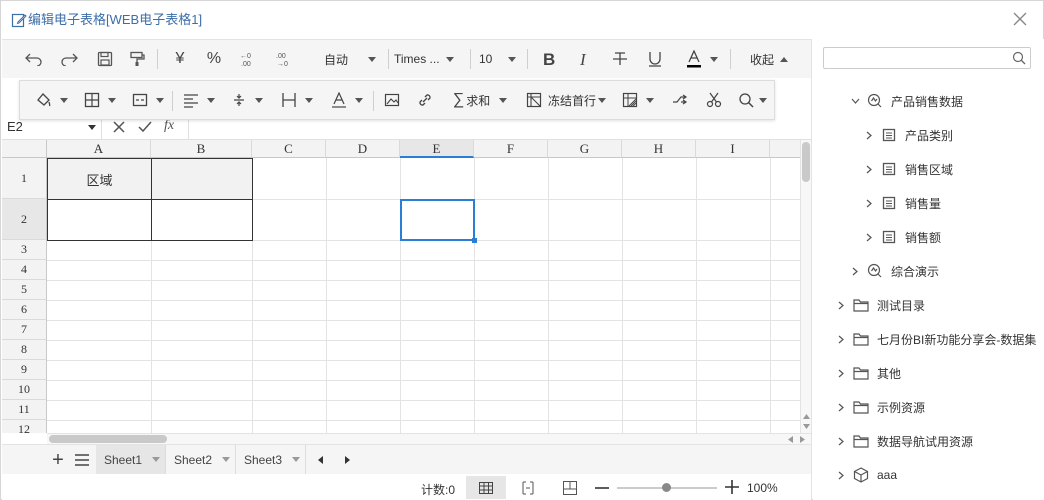 Image resolution: width=1044 pixels, height=500 pixels. I want to click on row-header: 6, so click(24, 310).